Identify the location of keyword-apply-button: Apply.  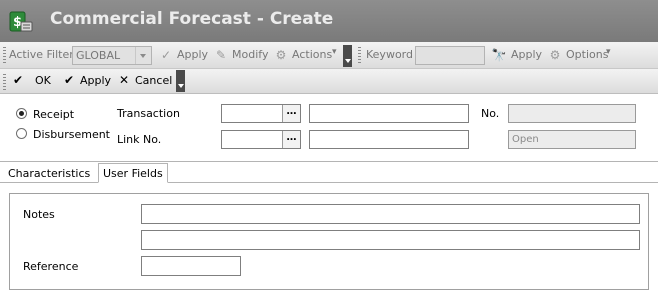
(526, 54).